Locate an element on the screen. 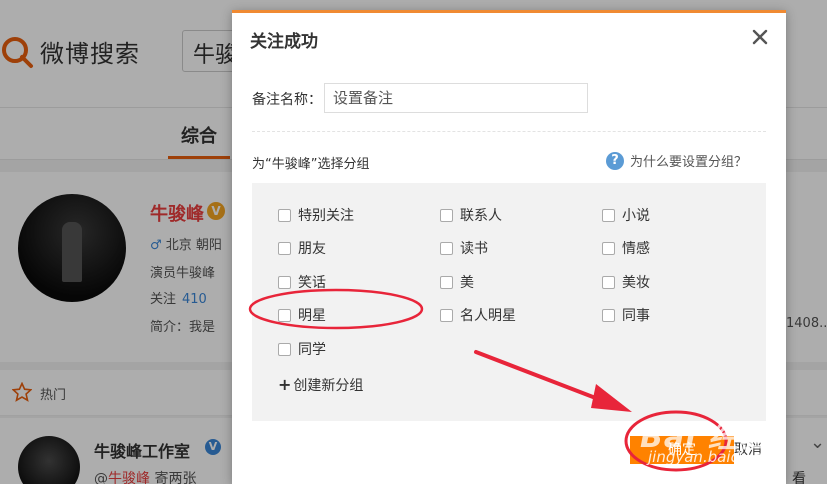 The height and width of the screenshot is (484, 827). group-item: 同事 is located at coordinates (626, 315).